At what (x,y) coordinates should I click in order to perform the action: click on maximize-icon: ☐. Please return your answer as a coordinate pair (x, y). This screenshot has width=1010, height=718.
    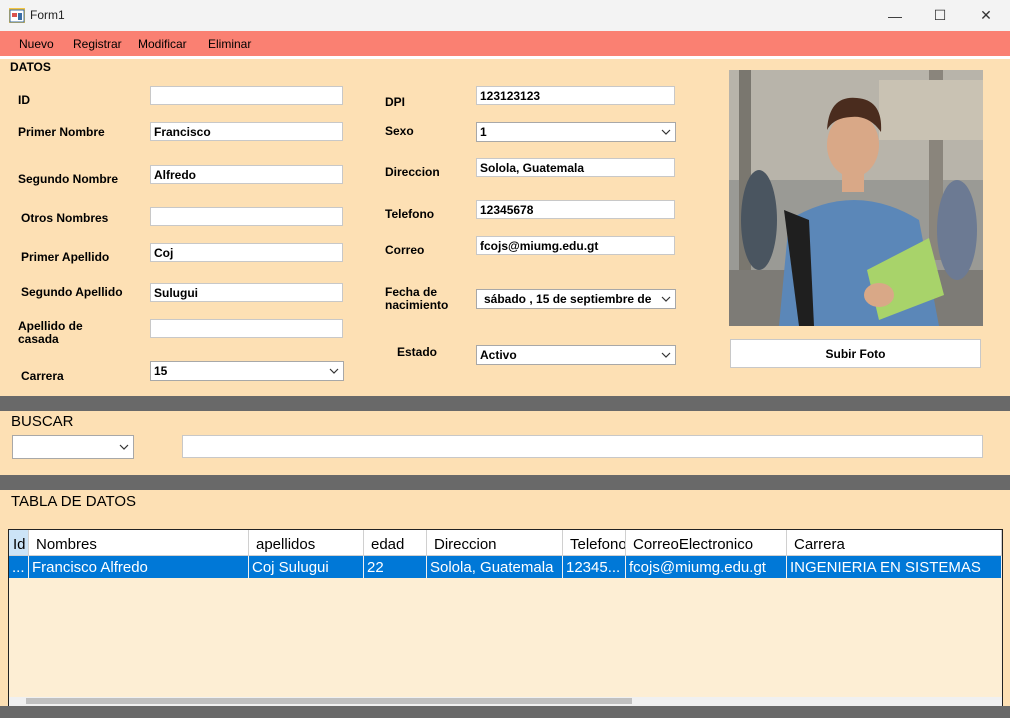
    Looking at the image, I should click on (940, 15).